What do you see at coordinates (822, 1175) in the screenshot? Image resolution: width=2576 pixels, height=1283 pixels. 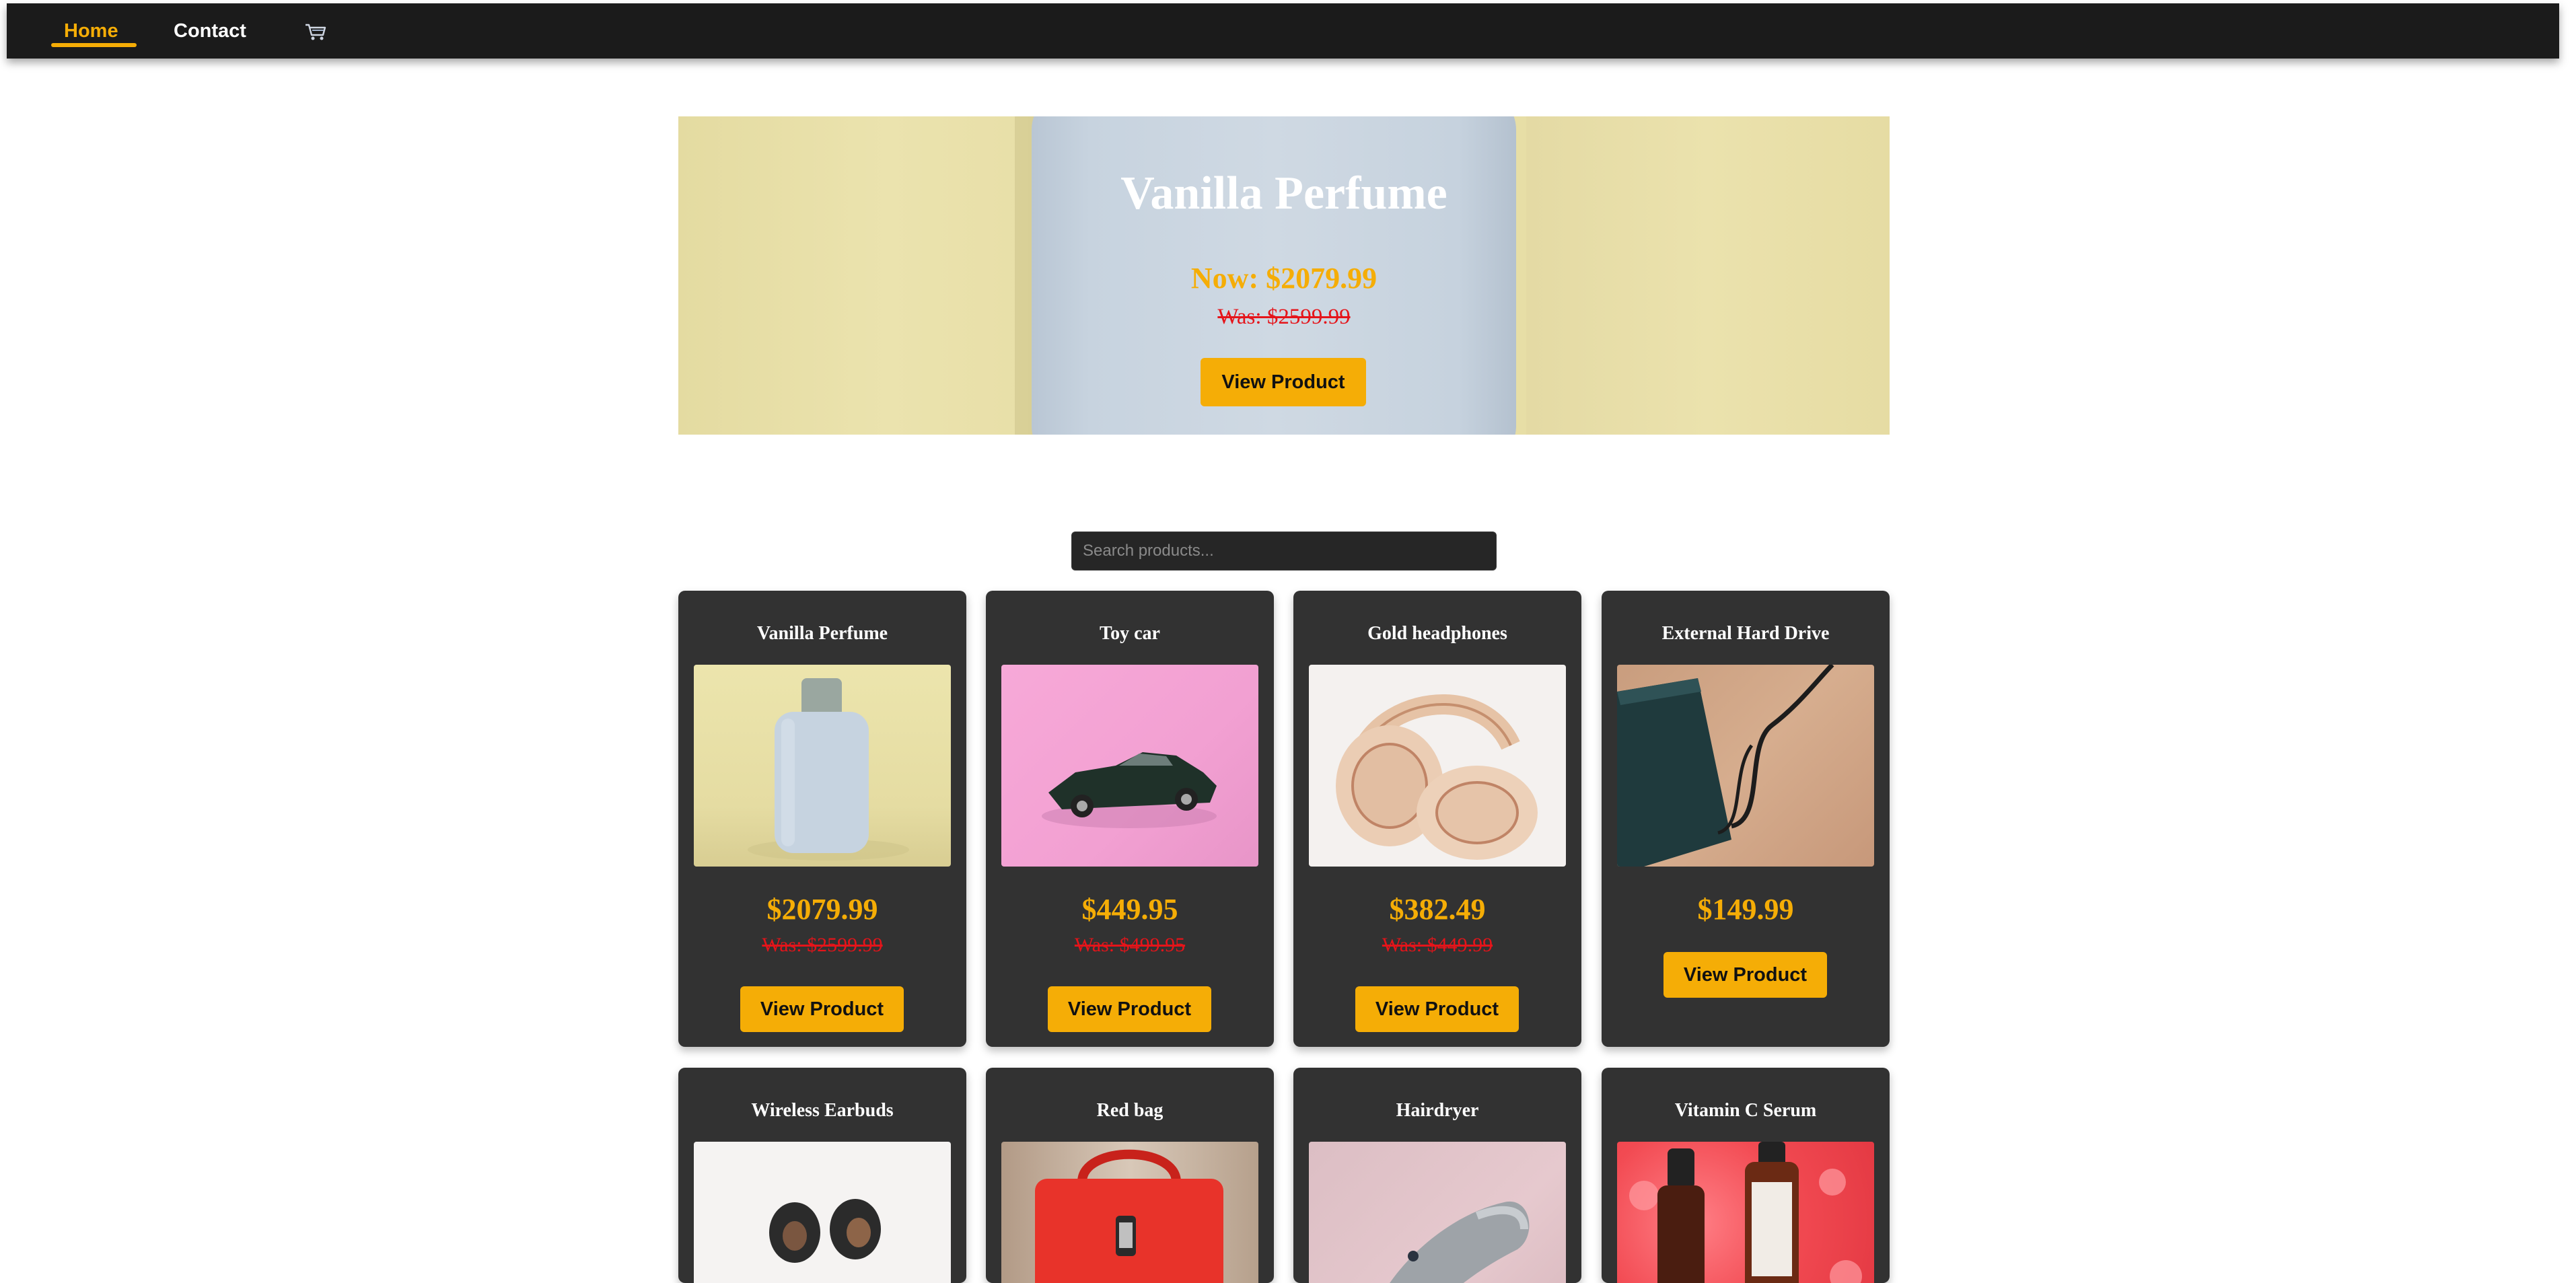 I see `product-card-wireless-earbuds: Wireless Earbuds` at bounding box center [822, 1175].